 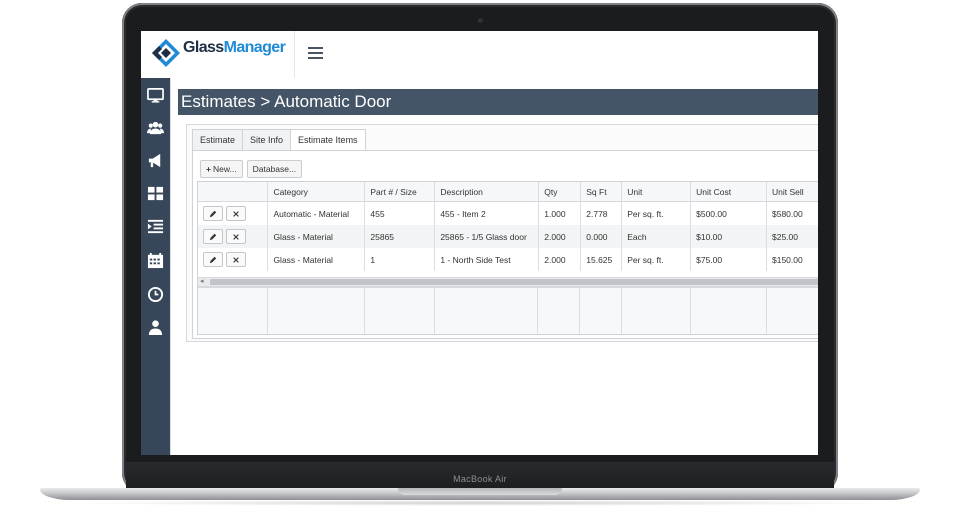 I want to click on cell-description: 1 - North Side Test, so click(x=487, y=259).